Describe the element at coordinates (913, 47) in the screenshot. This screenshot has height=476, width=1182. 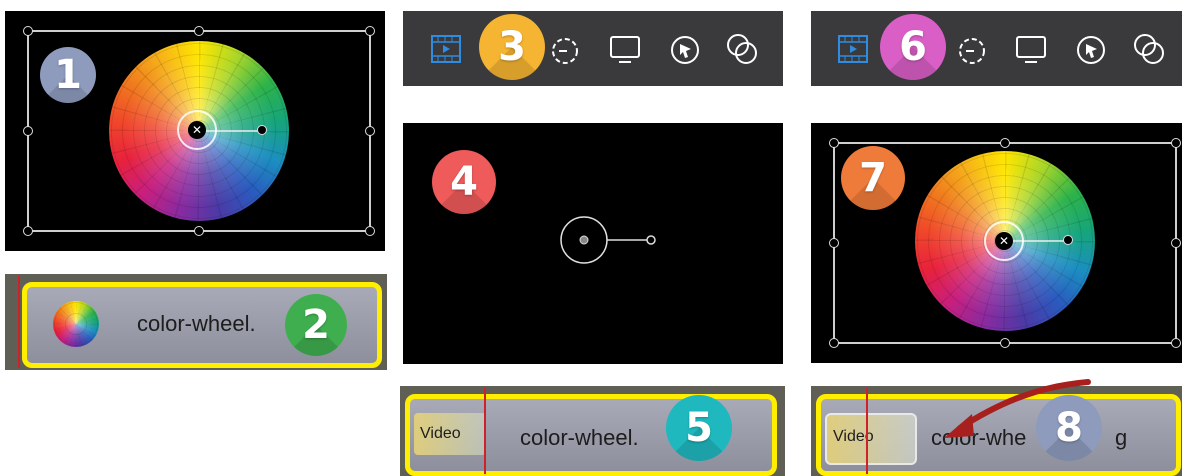
I see `step-badge-6: 6` at that location.